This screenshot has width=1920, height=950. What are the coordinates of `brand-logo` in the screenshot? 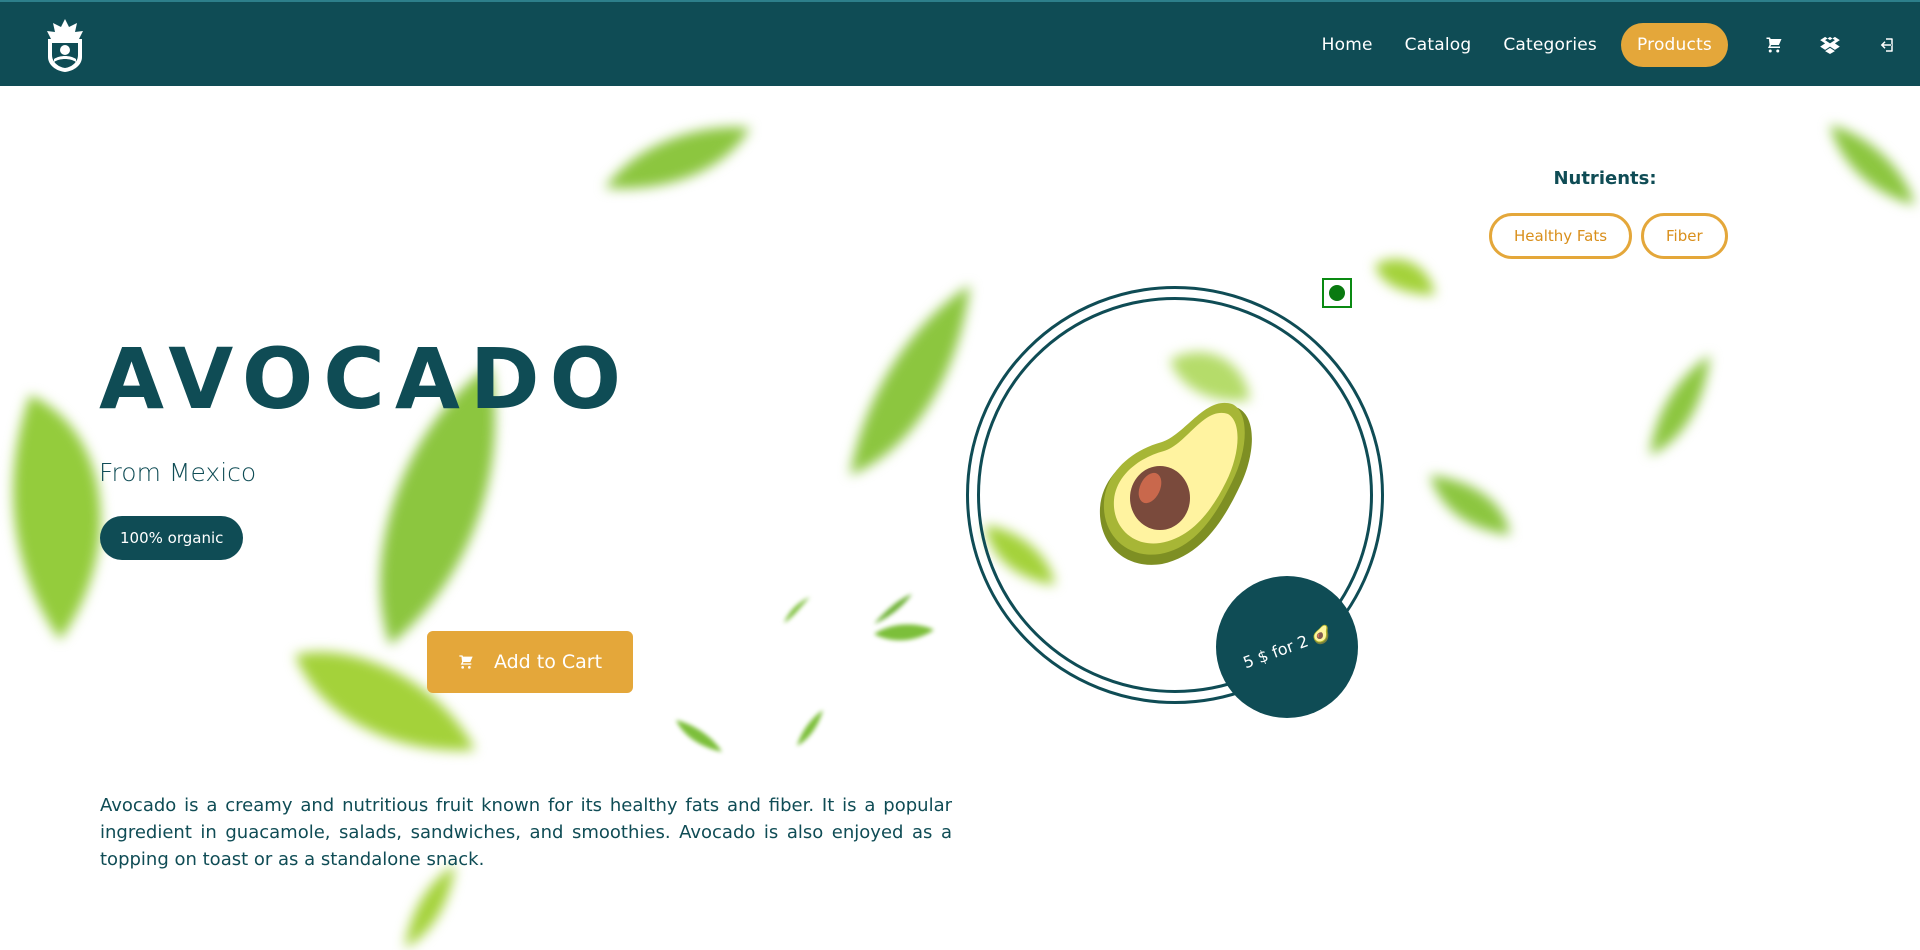 It's located at (65, 45).